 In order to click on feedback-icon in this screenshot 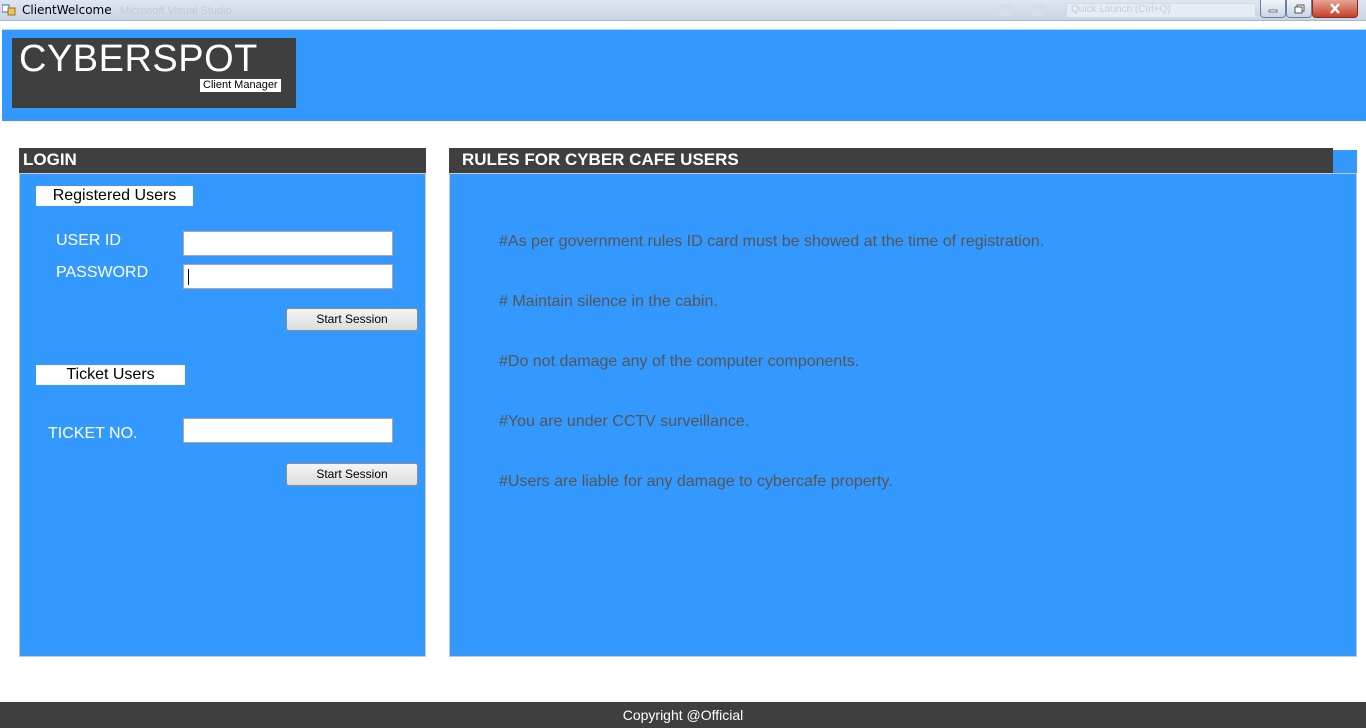, I will do `click(1039, 10)`.